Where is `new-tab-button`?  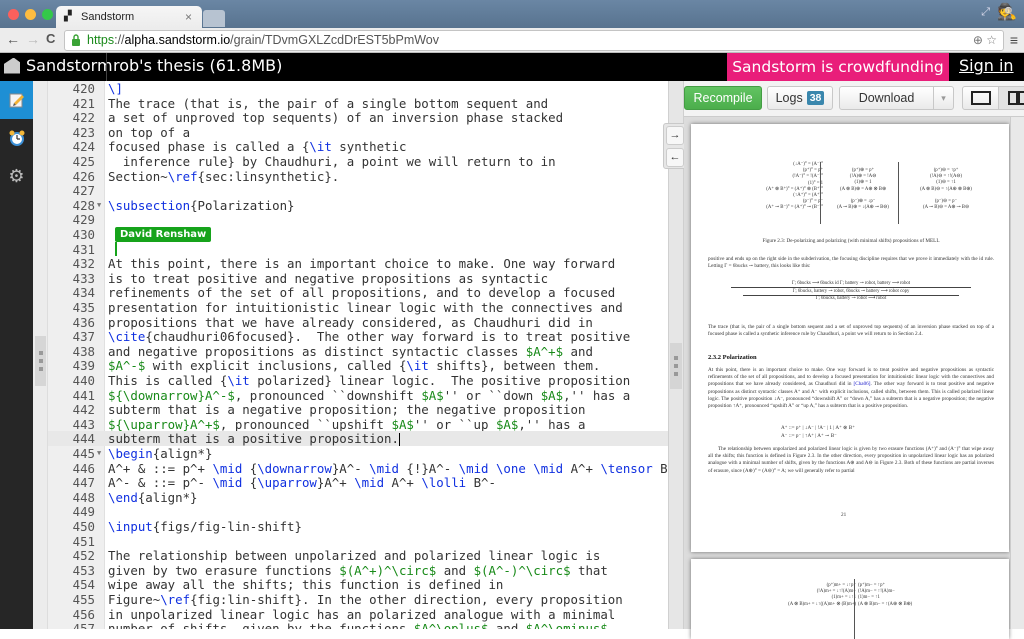 new-tab-button is located at coordinates (214, 18).